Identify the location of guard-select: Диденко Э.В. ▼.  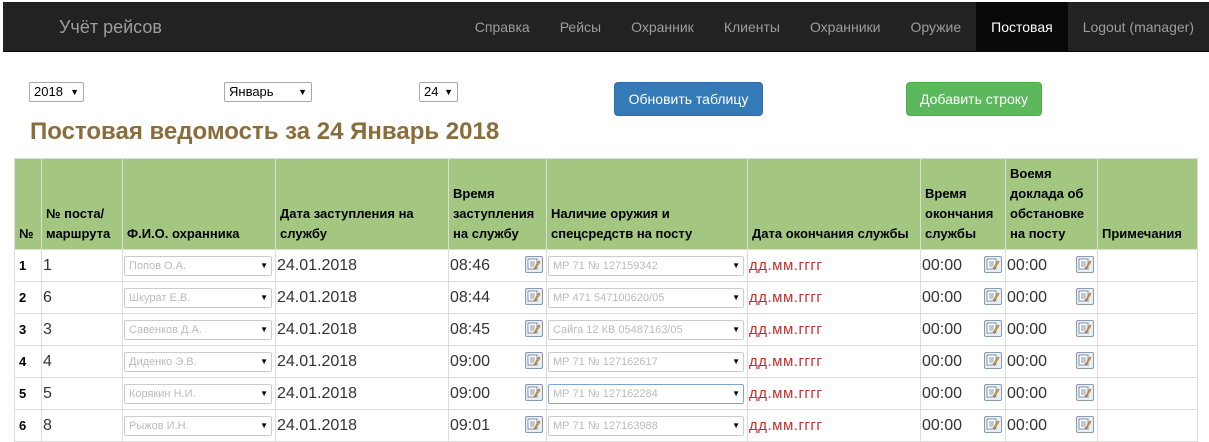
(198, 361).